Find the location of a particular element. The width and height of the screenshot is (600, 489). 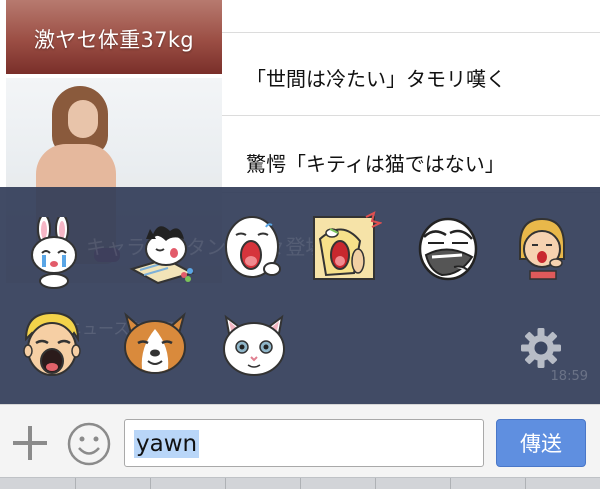

sticker-settings-button is located at coordinates (541, 348).